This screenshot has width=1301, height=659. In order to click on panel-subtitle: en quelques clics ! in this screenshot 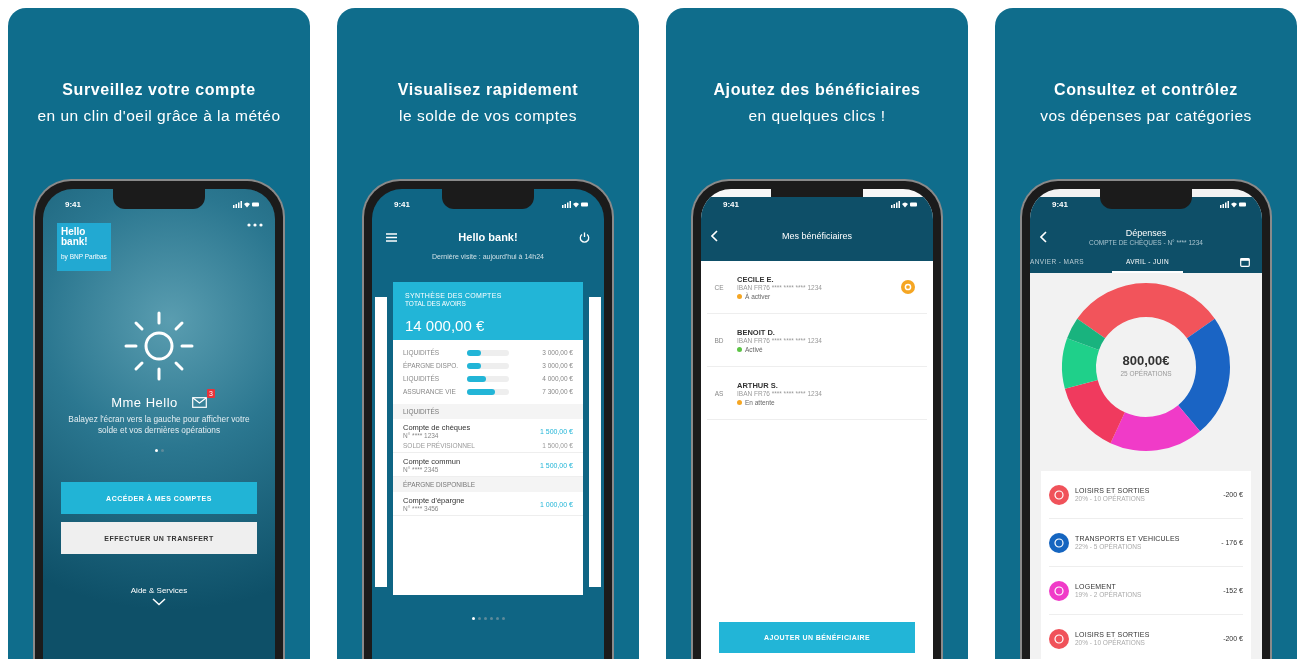, I will do `click(817, 116)`.